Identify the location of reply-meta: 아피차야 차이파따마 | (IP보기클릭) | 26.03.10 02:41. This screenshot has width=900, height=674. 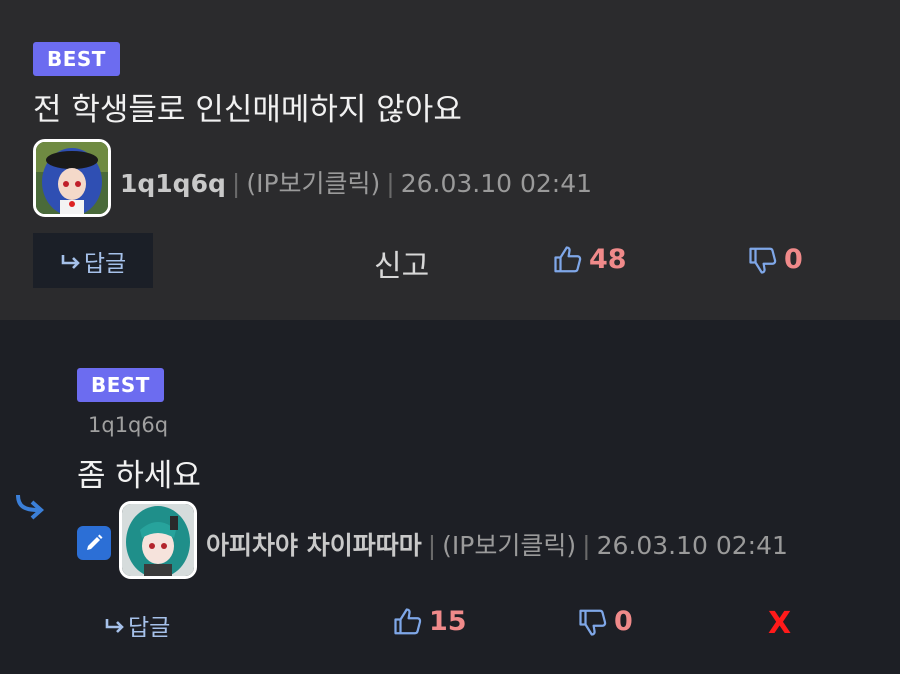
(497, 544).